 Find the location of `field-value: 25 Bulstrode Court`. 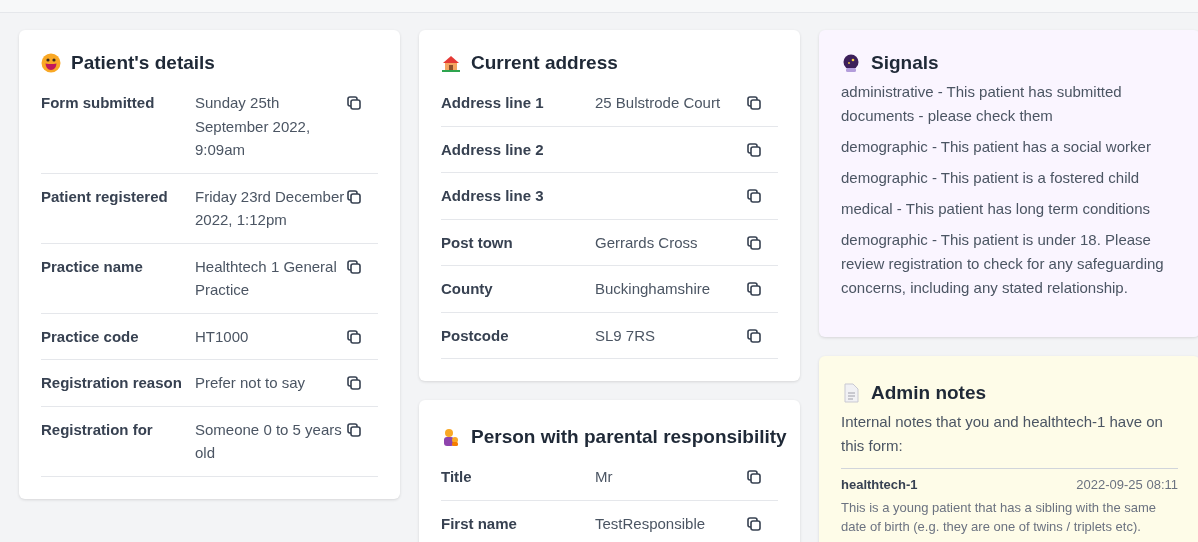

field-value: 25 Bulstrode Court is located at coordinates (658, 103).